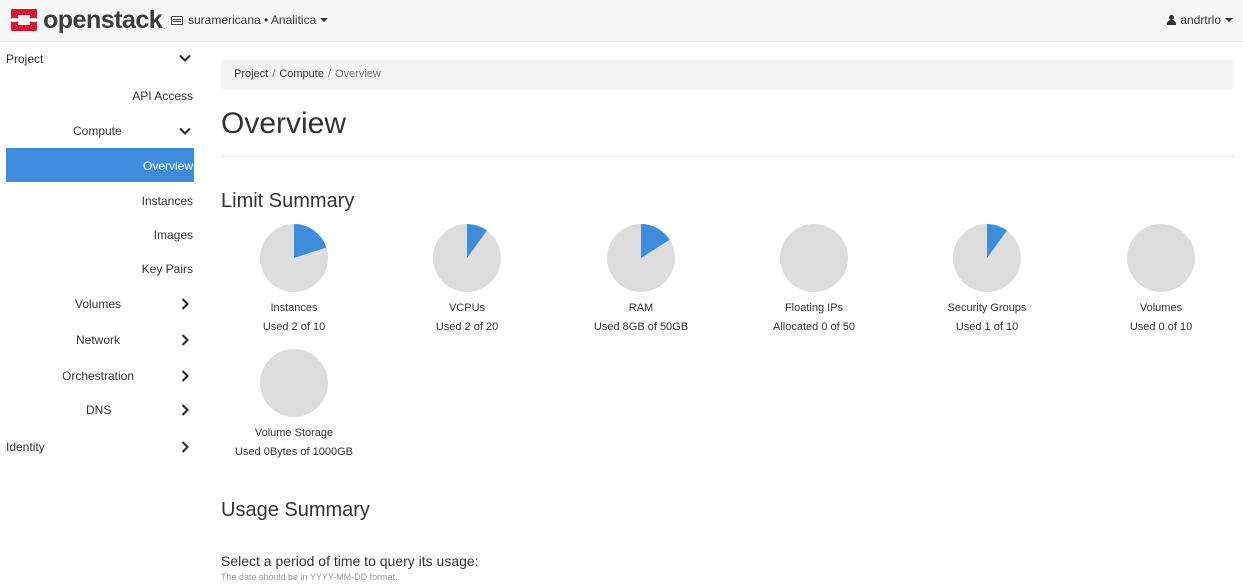 The image size is (1243, 586). What do you see at coordinates (987, 327) in the screenshot?
I see `limit-usage-text: Used 1 of 10` at bounding box center [987, 327].